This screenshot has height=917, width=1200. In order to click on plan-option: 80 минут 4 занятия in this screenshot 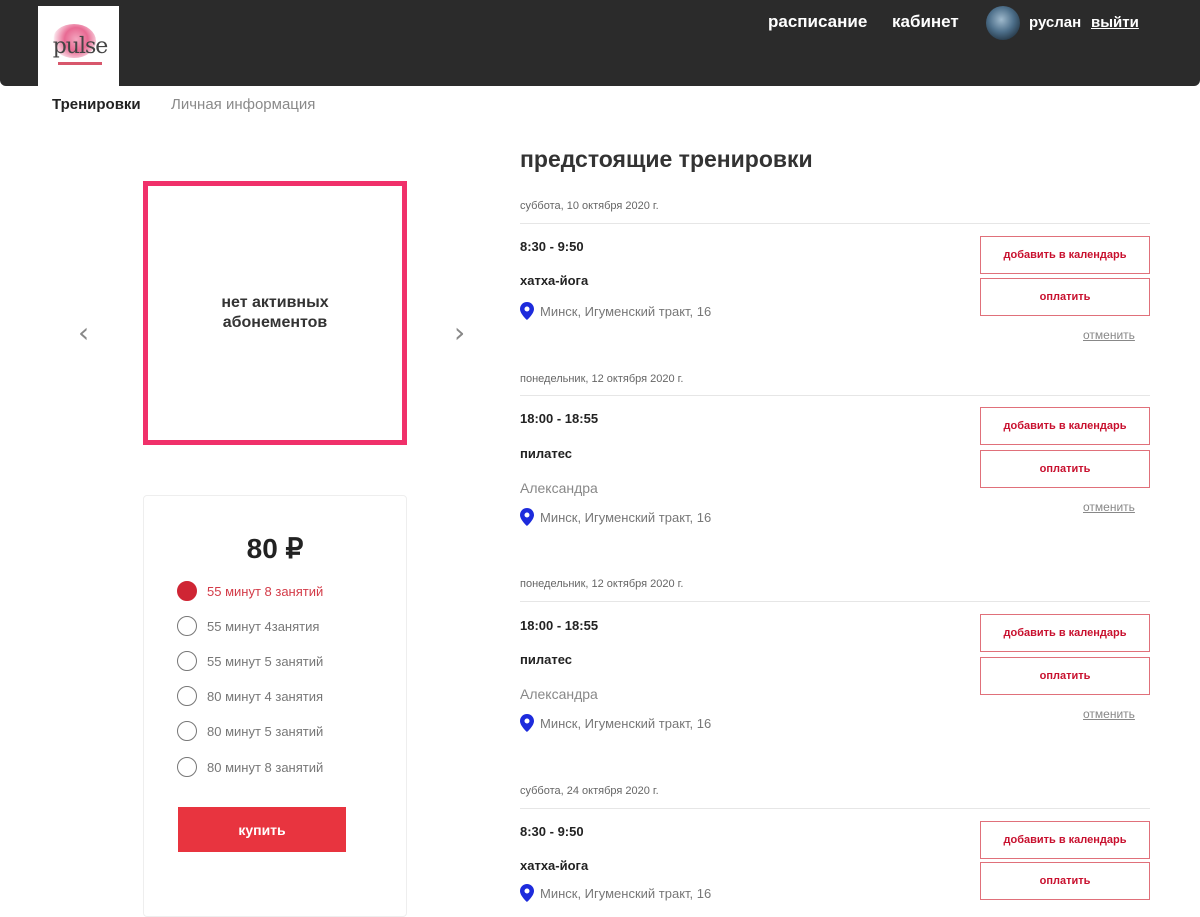, I will do `click(250, 696)`.